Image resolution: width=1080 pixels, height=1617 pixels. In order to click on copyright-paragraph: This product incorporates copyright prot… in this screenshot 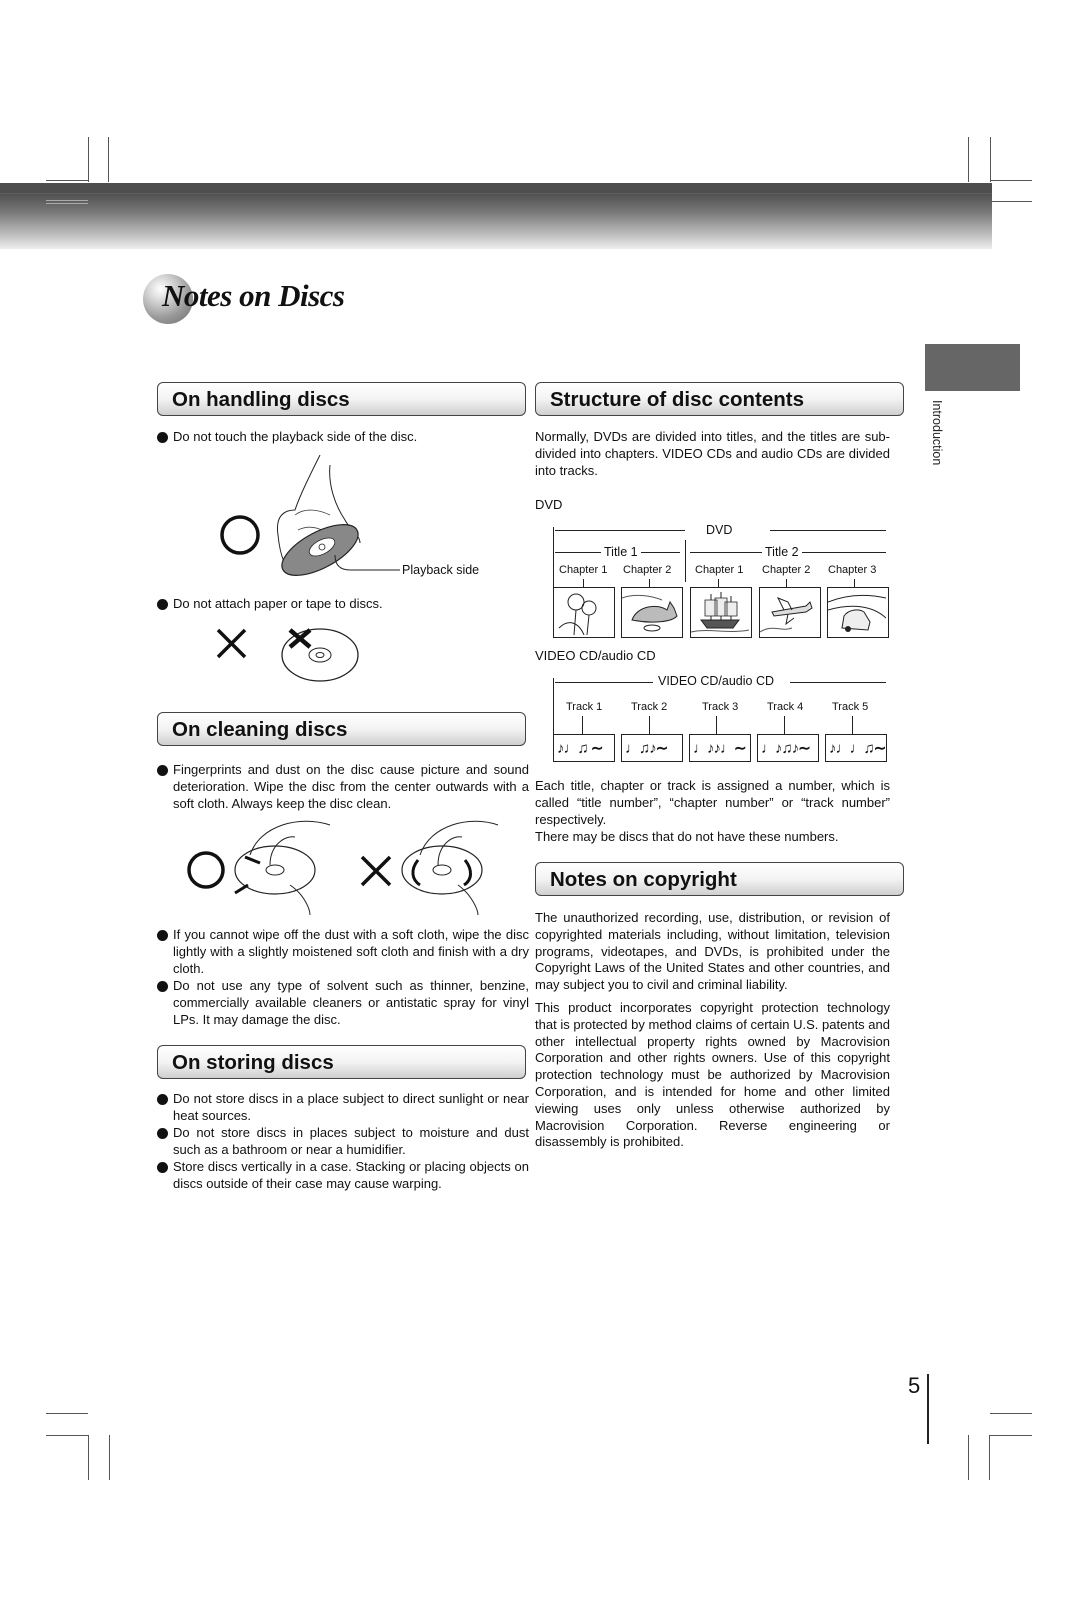, I will do `click(712, 1075)`.